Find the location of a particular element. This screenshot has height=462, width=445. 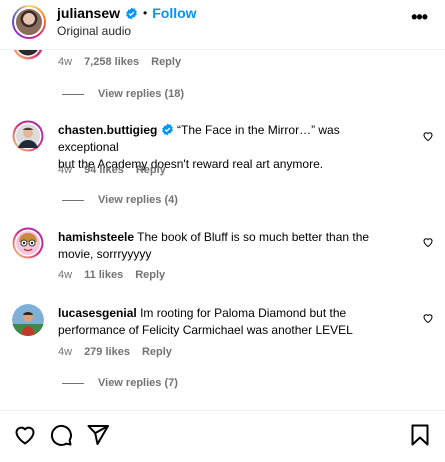

view-replies-label: View replies (4) is located at coordinates (138, 200).